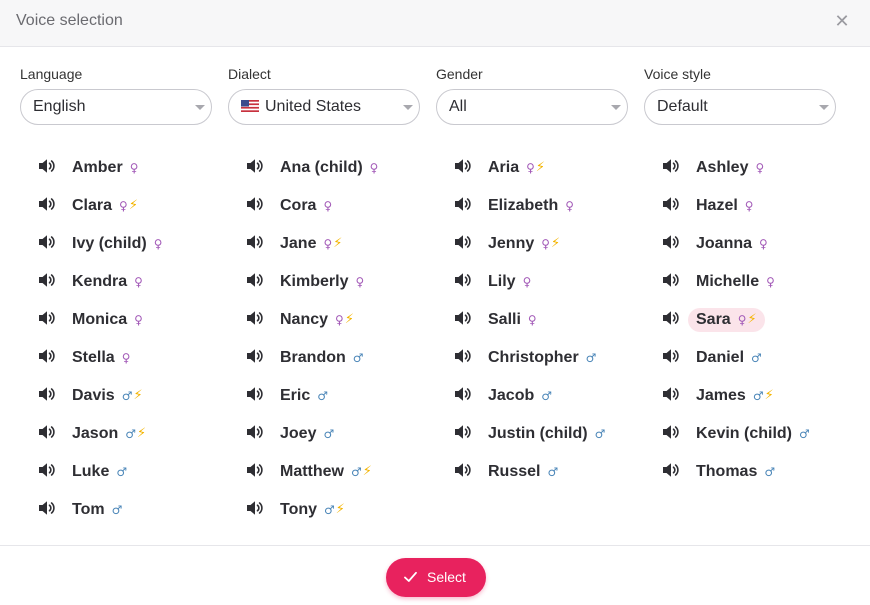 The width and height of the screenshot is (870, 605). Describe the element at coordinates (509, 282) in the screenshot. I see `voice-label: Lily ♀` at that location.